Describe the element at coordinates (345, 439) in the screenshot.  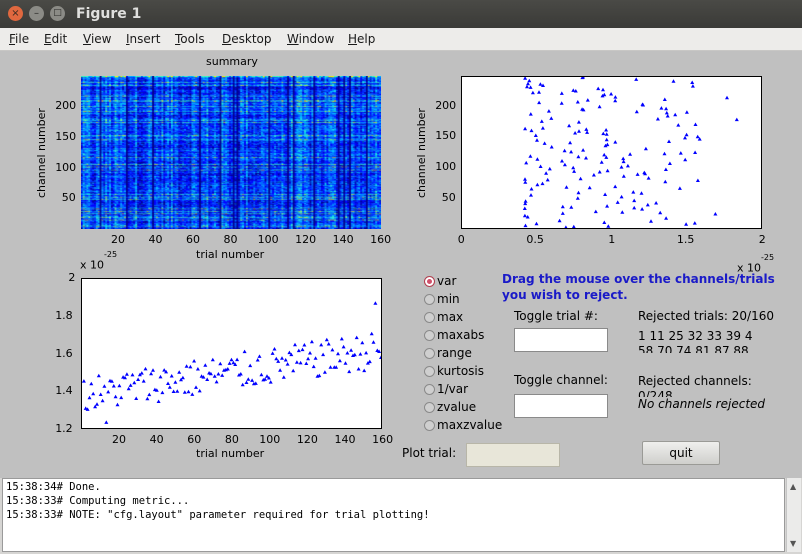
I see `trial-scatter-xtick: 140` at that location.